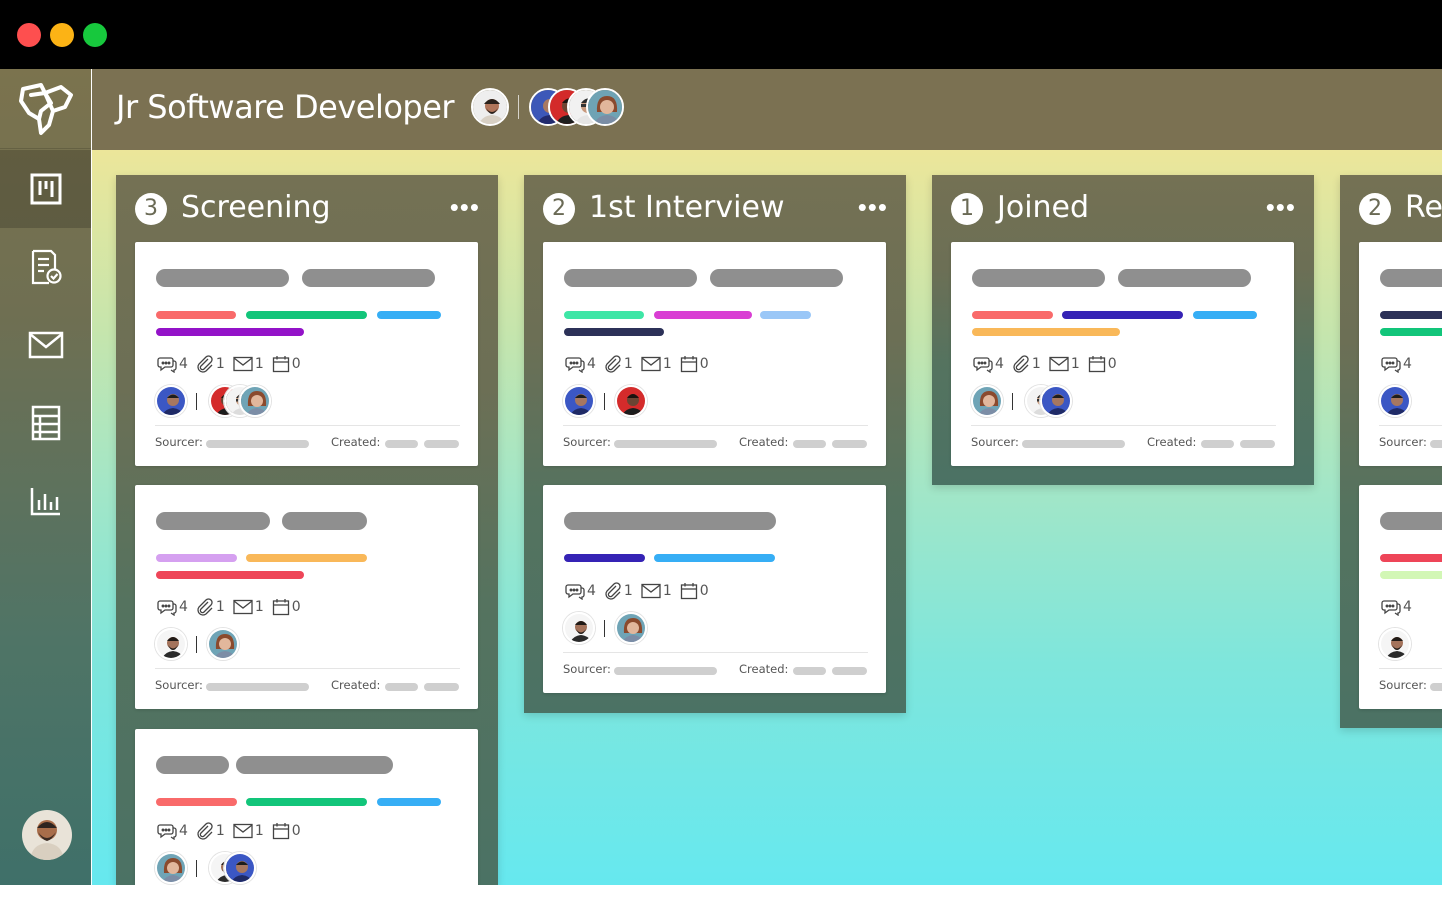  Describe the element at coordinates (605, 107) in the screenshot. I see `team-member-avatar` at that location.